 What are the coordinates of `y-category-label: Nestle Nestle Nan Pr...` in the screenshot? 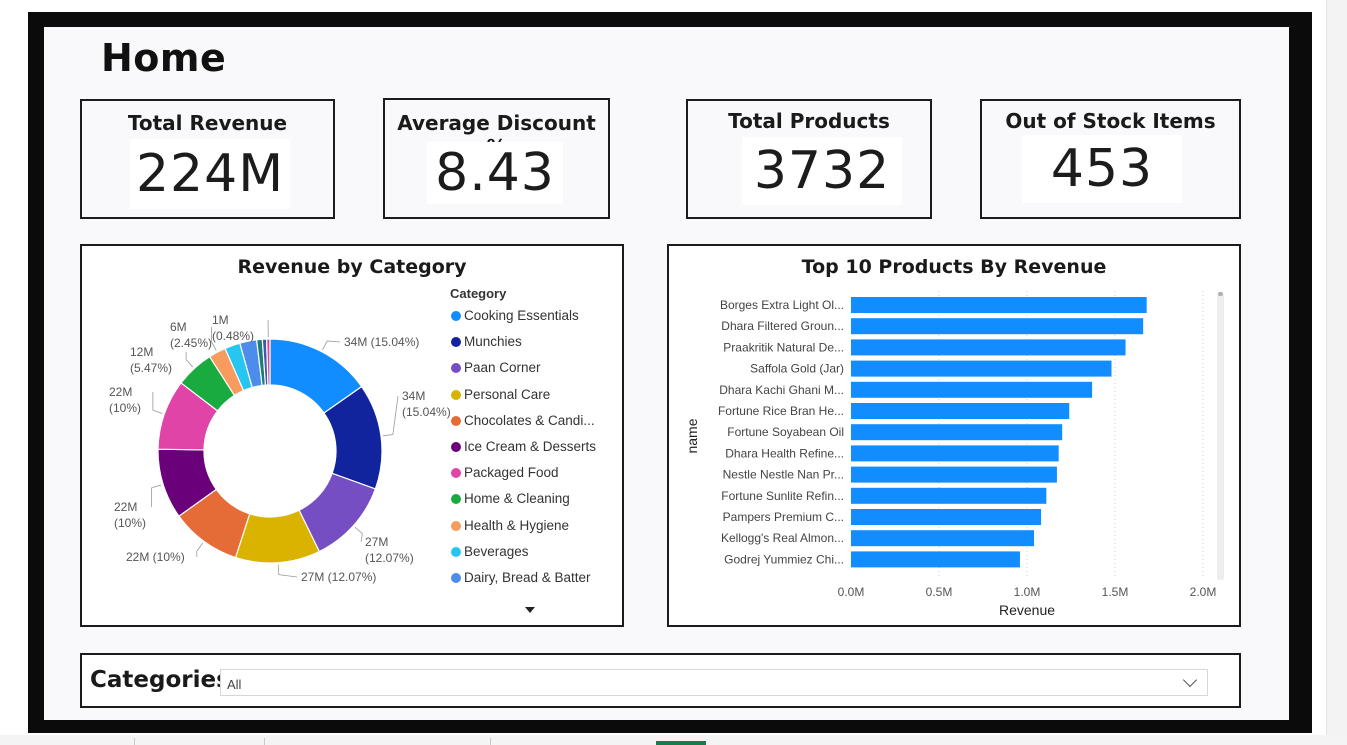 It's located at (783, 475).